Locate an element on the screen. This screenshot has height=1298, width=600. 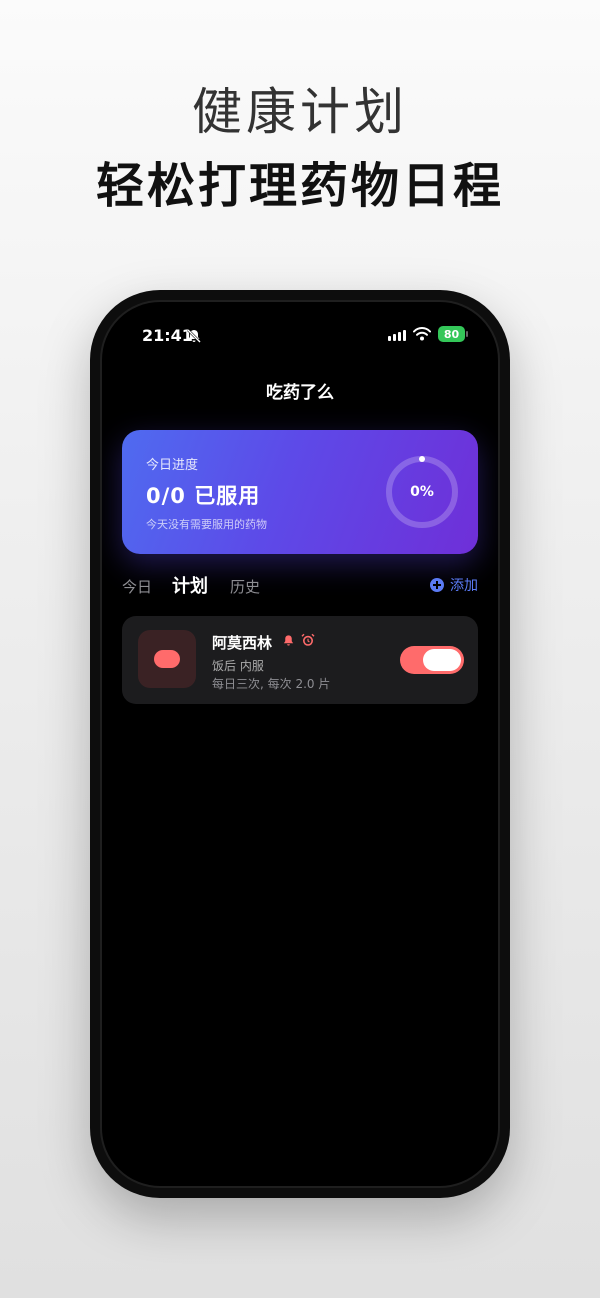
wifi-icon is located at coordinates (422, 334).